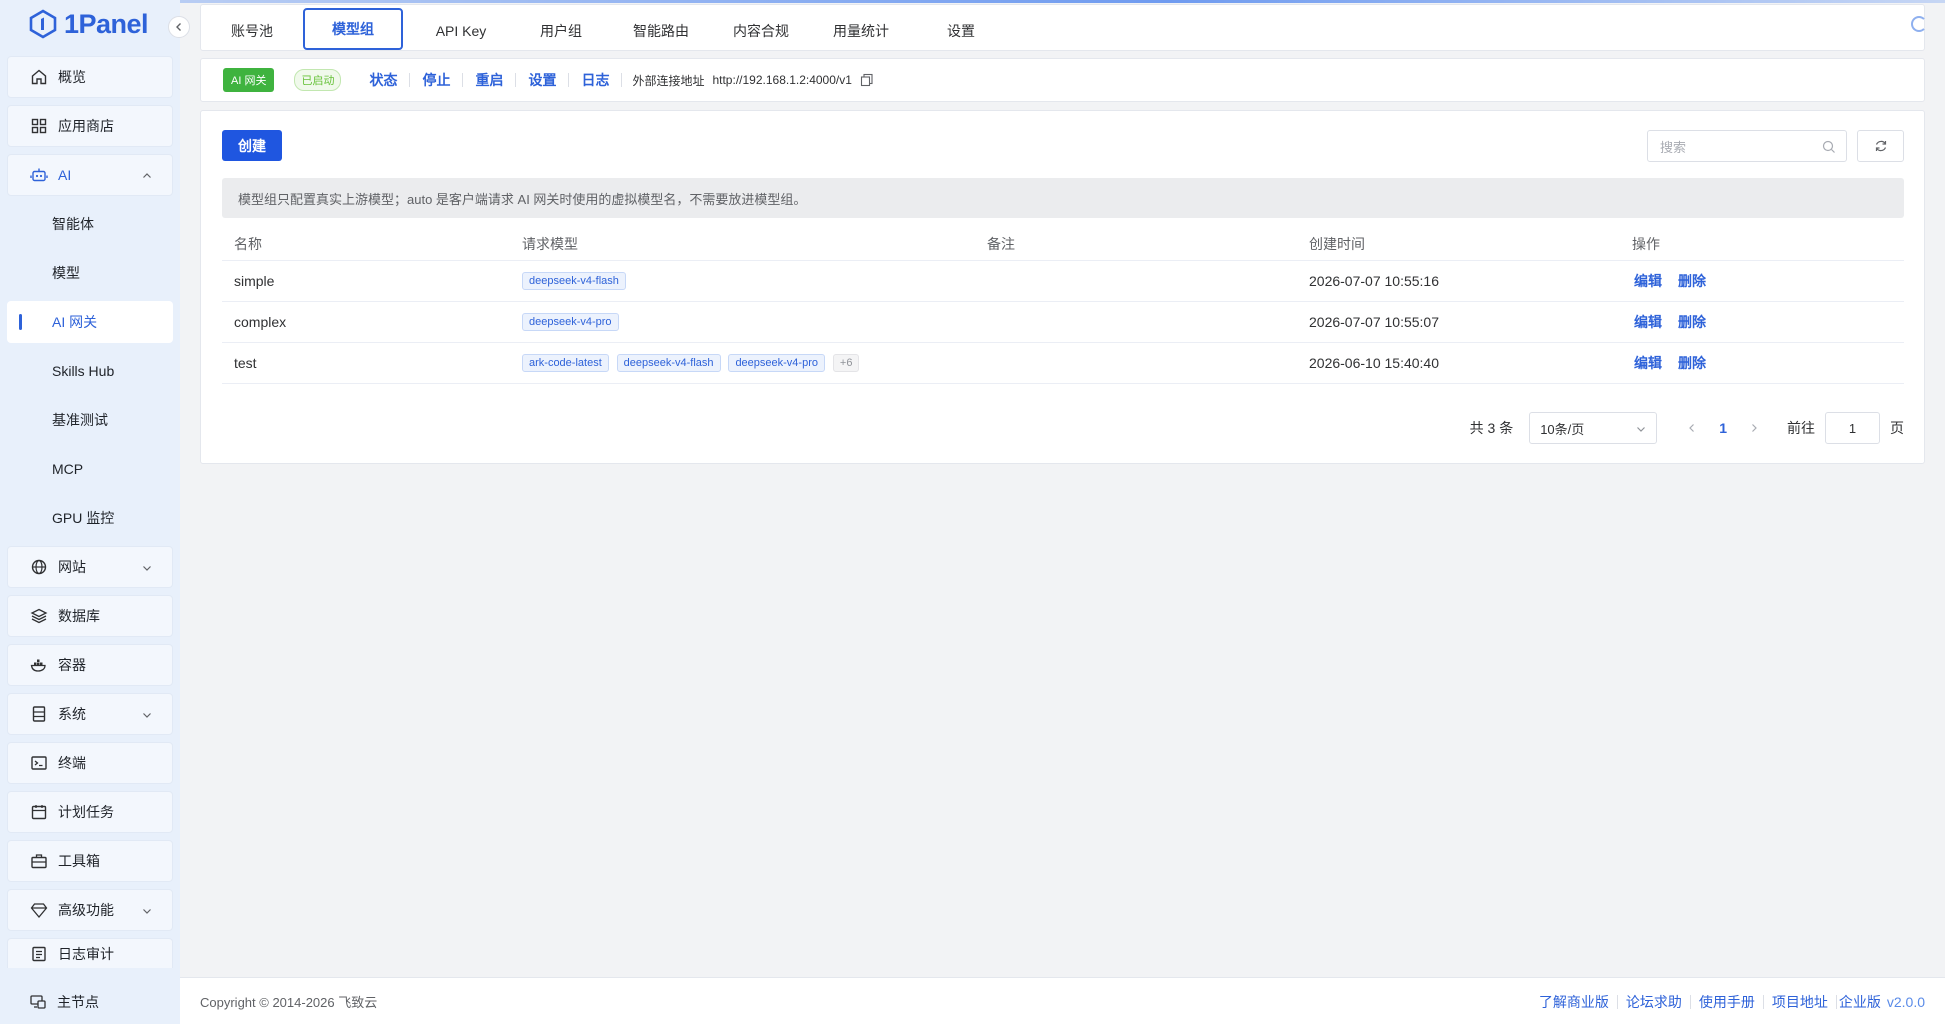 The image size is (1945, 1024). I want to click on tab-label: 用量统计, so click(861, 30).